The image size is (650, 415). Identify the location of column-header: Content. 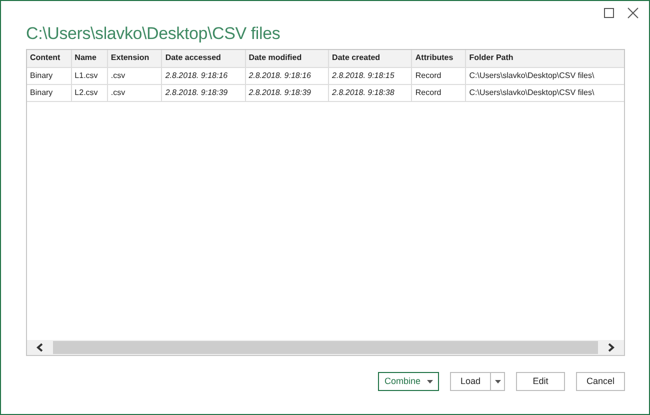
(49, 58).